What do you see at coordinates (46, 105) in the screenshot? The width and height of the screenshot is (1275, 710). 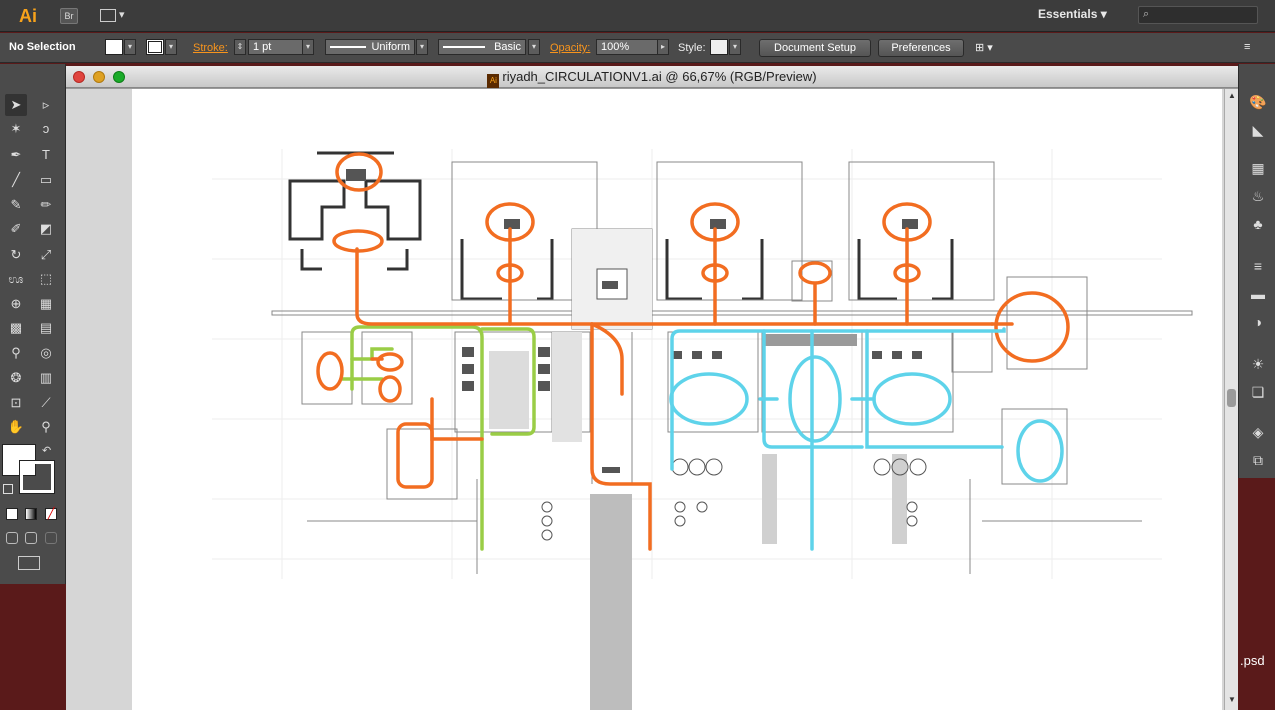 I see `direct-selection-tool-icon: ▹` at bounding box center [46, 105].